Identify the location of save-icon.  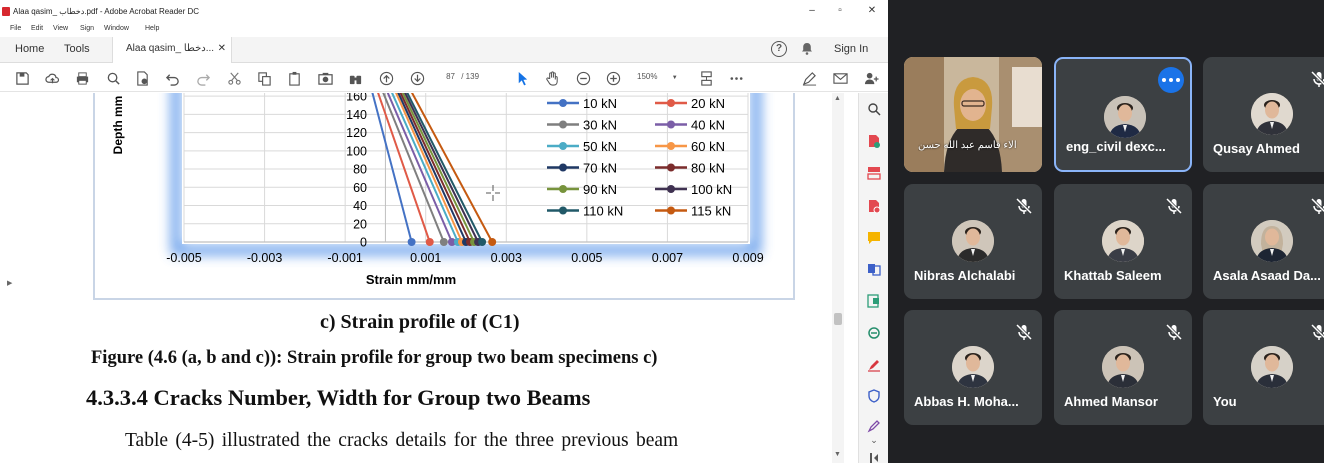
(22, 78).